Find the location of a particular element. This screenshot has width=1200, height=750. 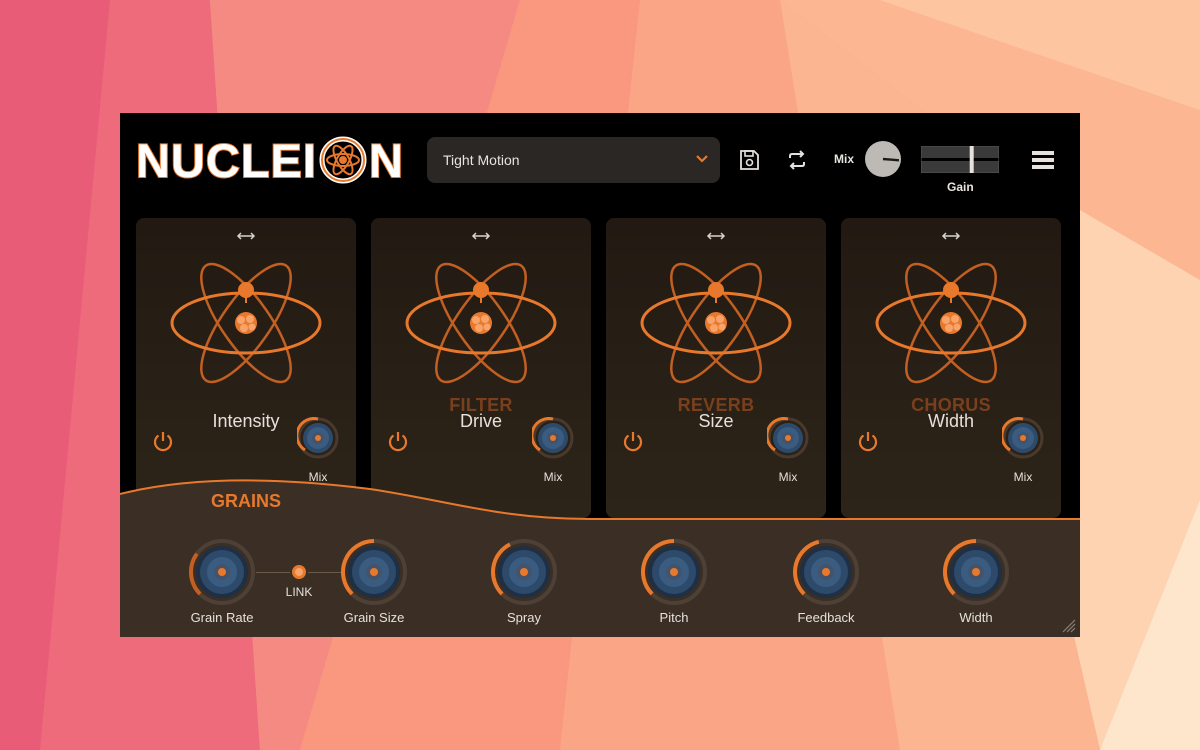

effect-panel-chorus: Width Mix is located at coordinates (951, 368).